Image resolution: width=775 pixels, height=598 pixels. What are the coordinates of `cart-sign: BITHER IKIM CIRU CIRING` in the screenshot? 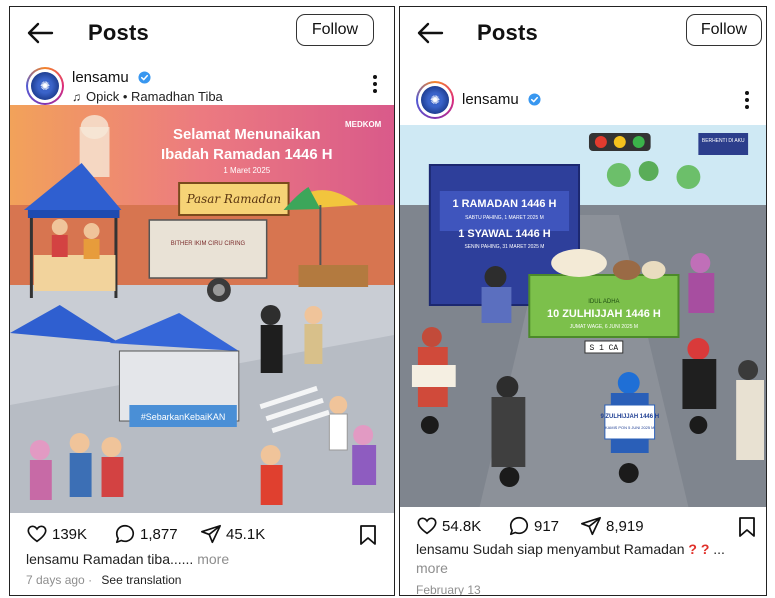 It's located at (208, 244).